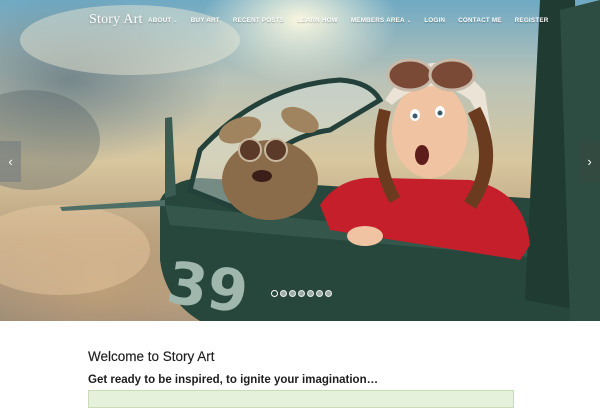  I want to click on slider-pagination, so click(301, 293).